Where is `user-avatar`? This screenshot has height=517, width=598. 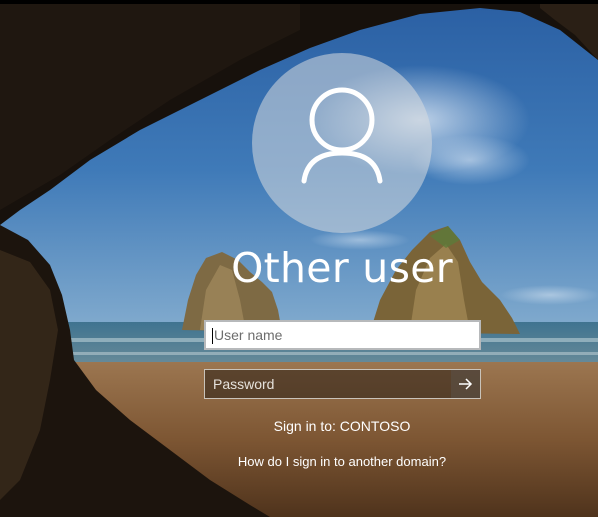 user-avatar is located at coordinates (342, 143).